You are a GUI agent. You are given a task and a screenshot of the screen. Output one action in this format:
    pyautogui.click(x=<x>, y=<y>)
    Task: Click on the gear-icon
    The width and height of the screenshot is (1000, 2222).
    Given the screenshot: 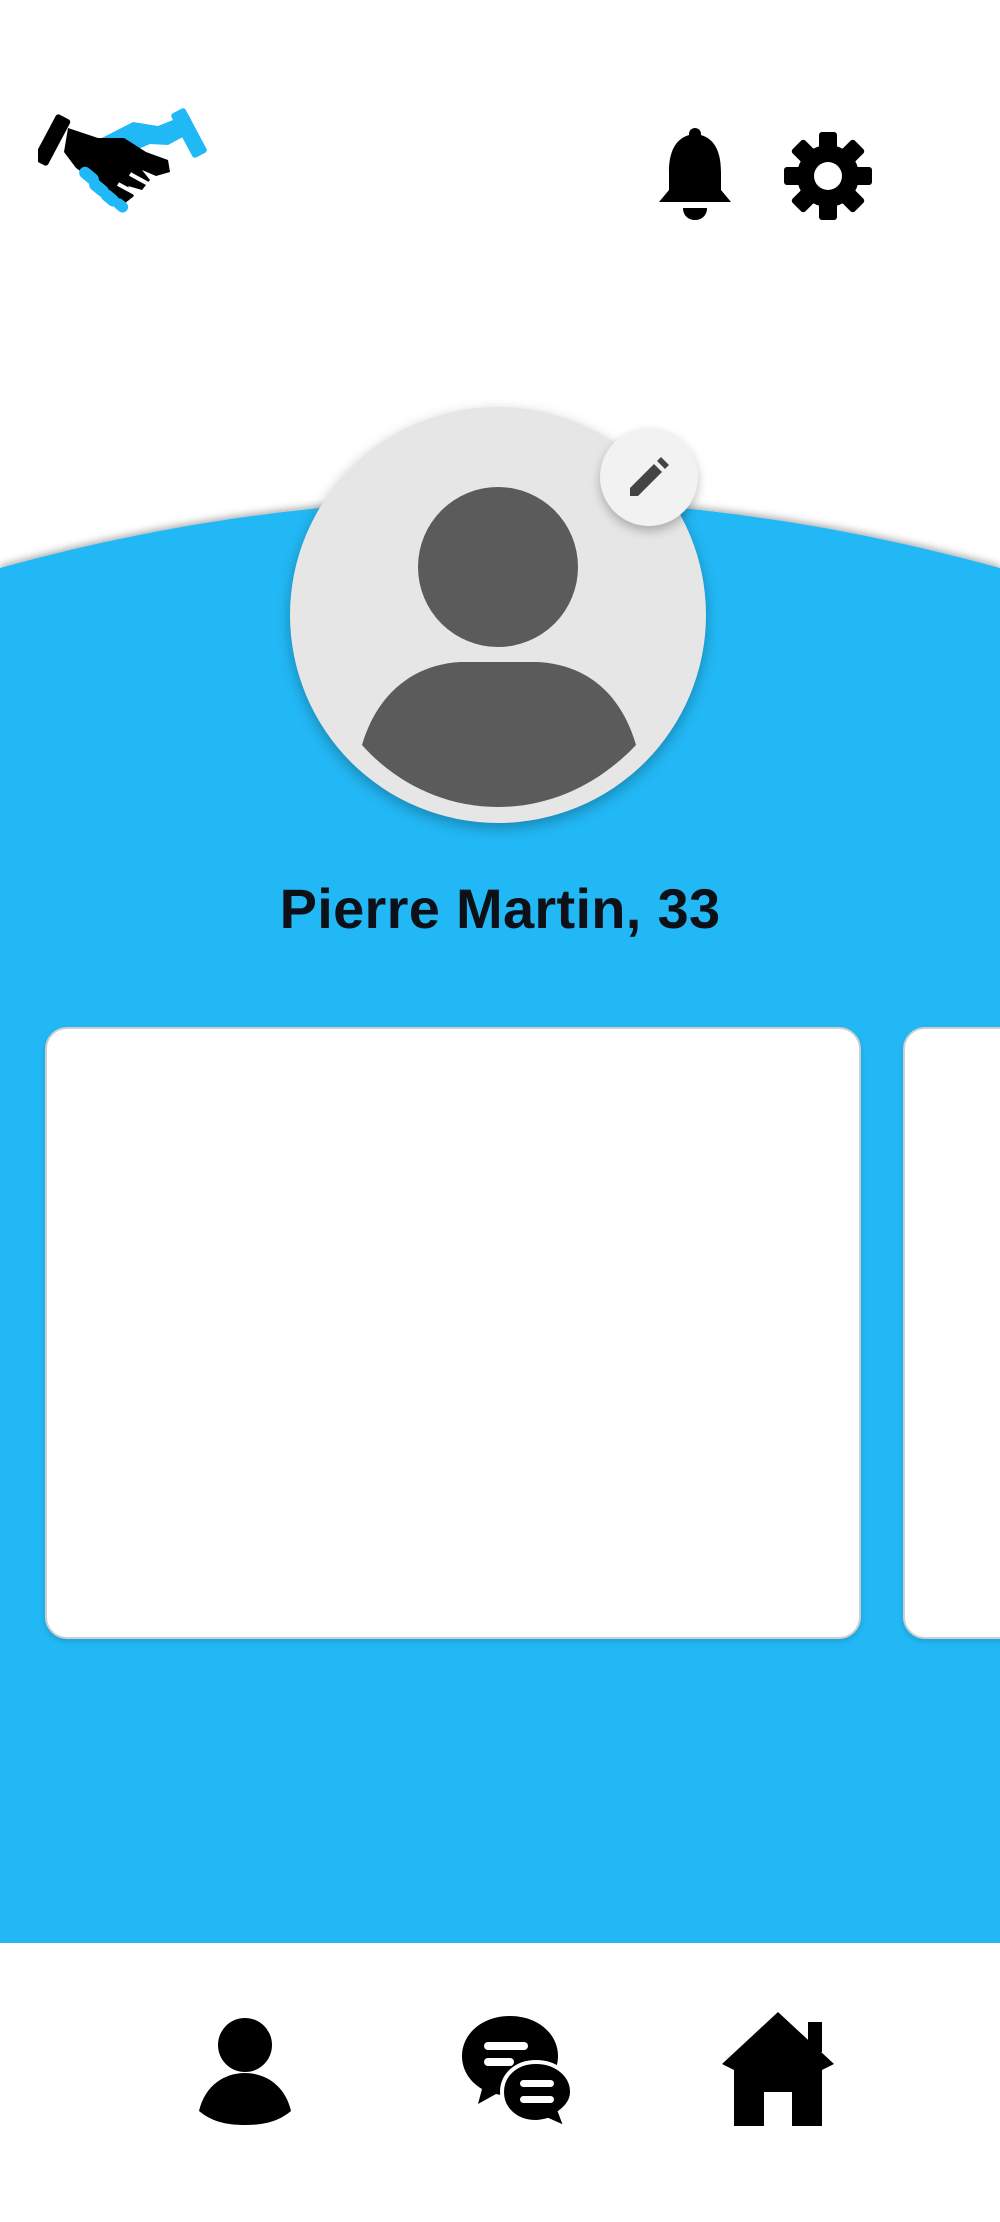 What is the action you would take?
    pyautogui.click(x=828, y=176)
    